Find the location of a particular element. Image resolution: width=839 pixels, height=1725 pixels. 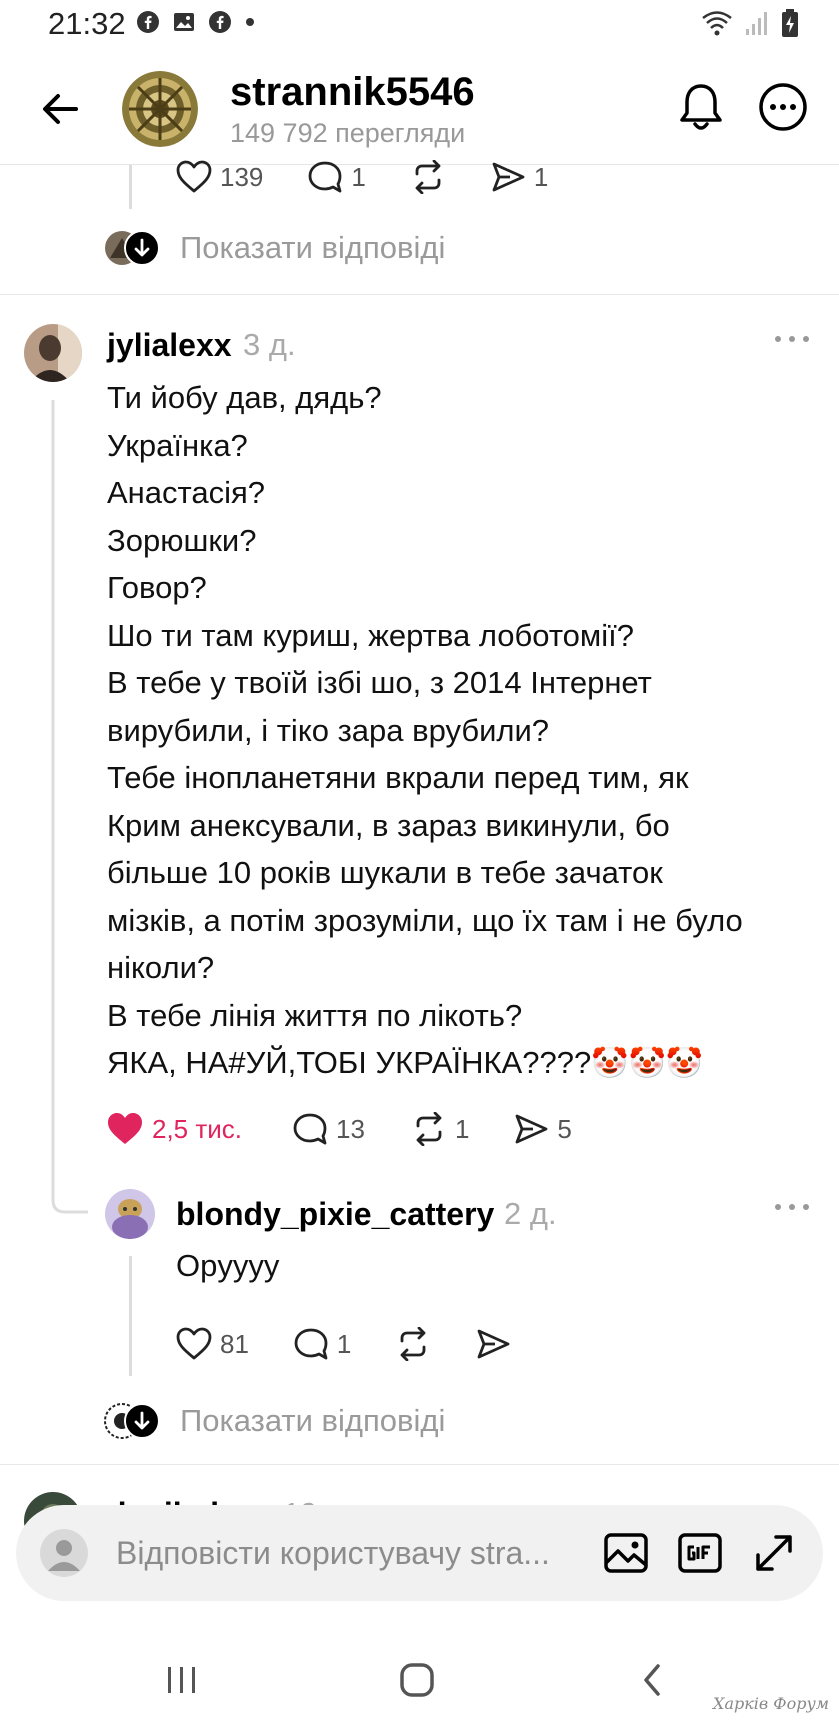

more-options-button is located at coordinates (783, 107).